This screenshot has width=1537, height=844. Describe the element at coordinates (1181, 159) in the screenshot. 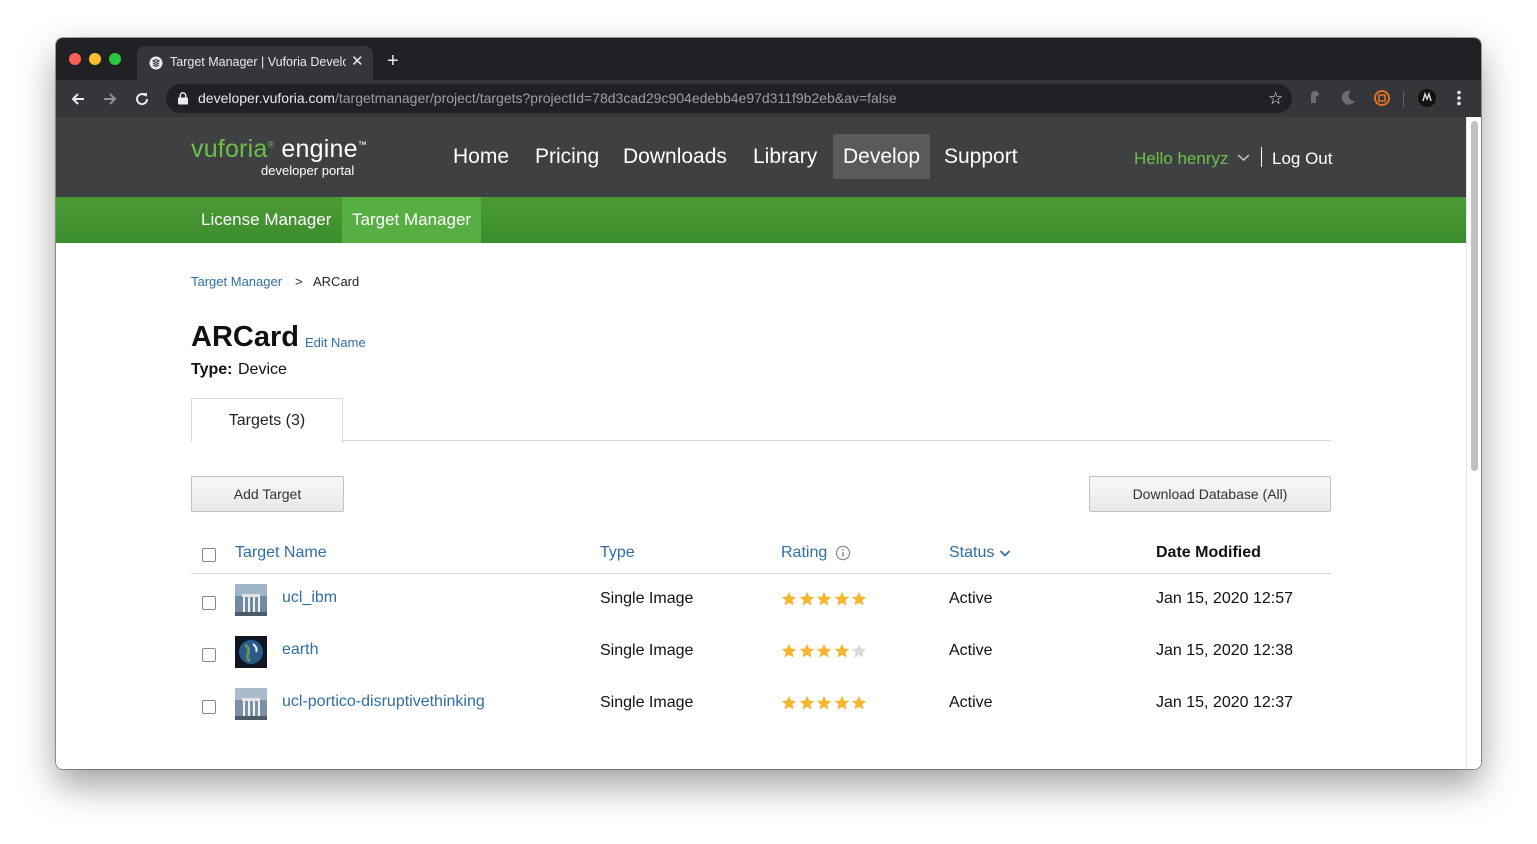

I see `user-menu: Hello henryz` at that location.